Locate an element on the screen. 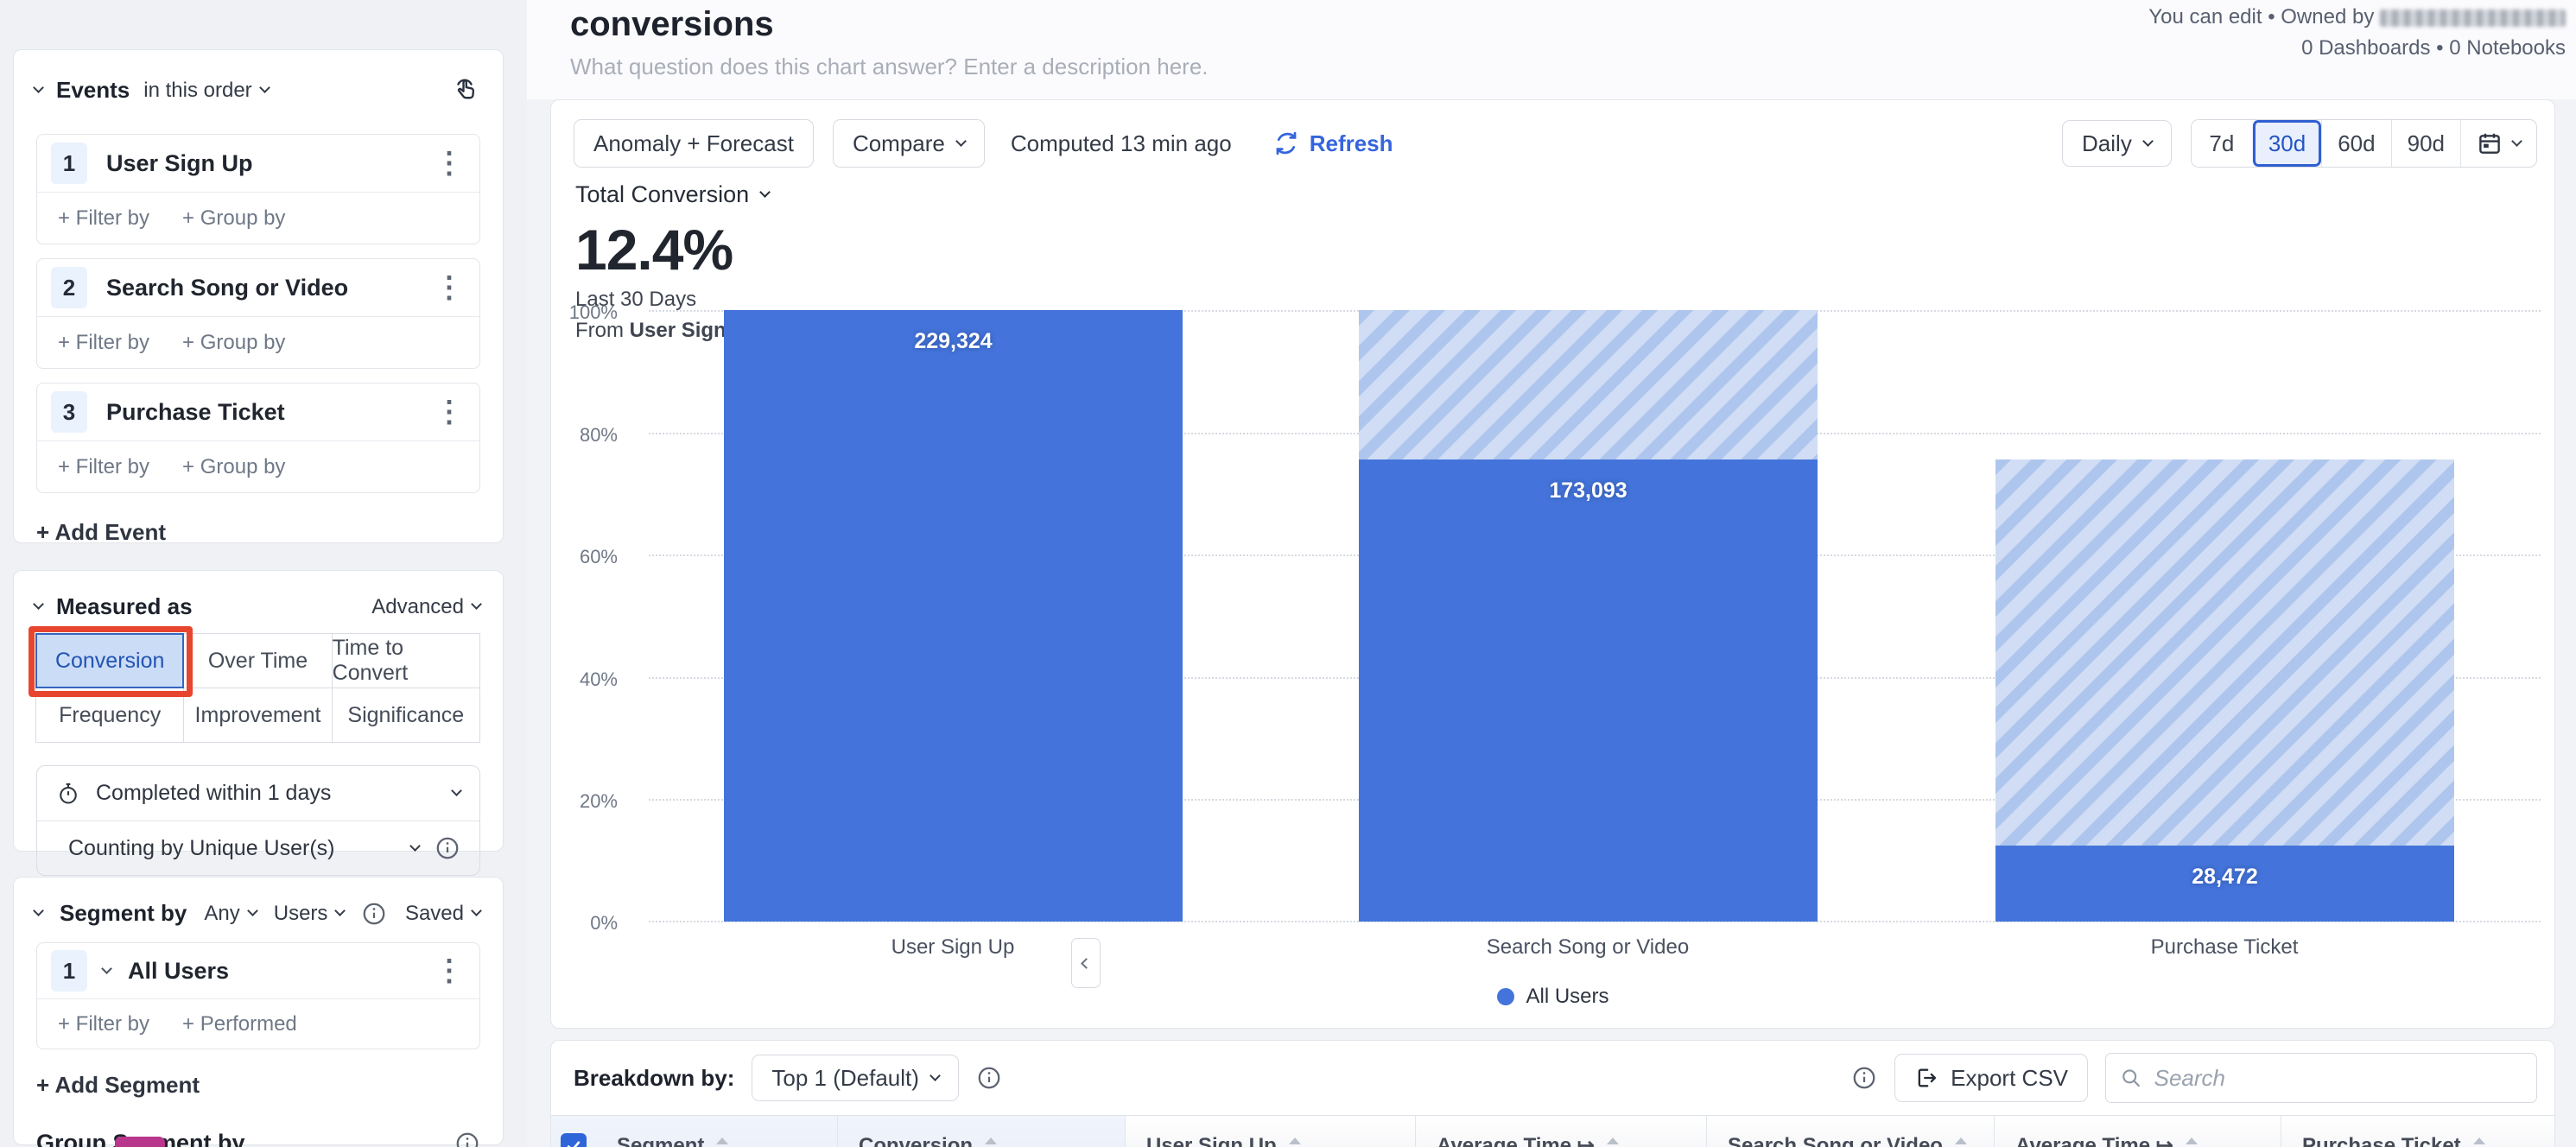  select-all-checkbox is located at coordinates (574, 1139).